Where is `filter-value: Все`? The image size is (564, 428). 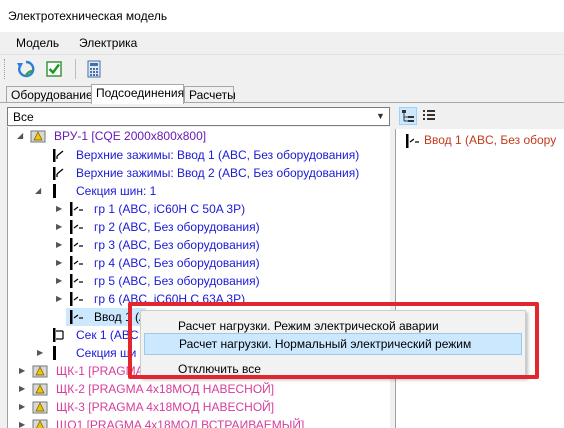
filter-value: Все is located at coordinates (23, 117).